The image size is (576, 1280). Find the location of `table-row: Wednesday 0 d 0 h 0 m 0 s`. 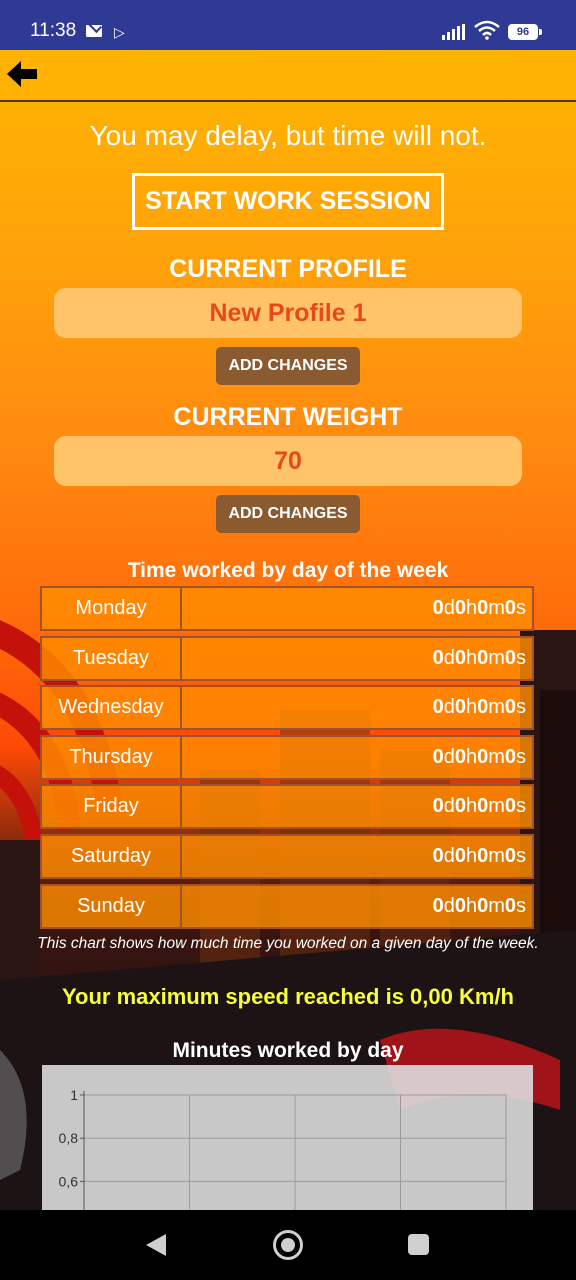

table-row: Wednesday 0 d 0 h 0 m 0 s is located at coordinates (287, 708).